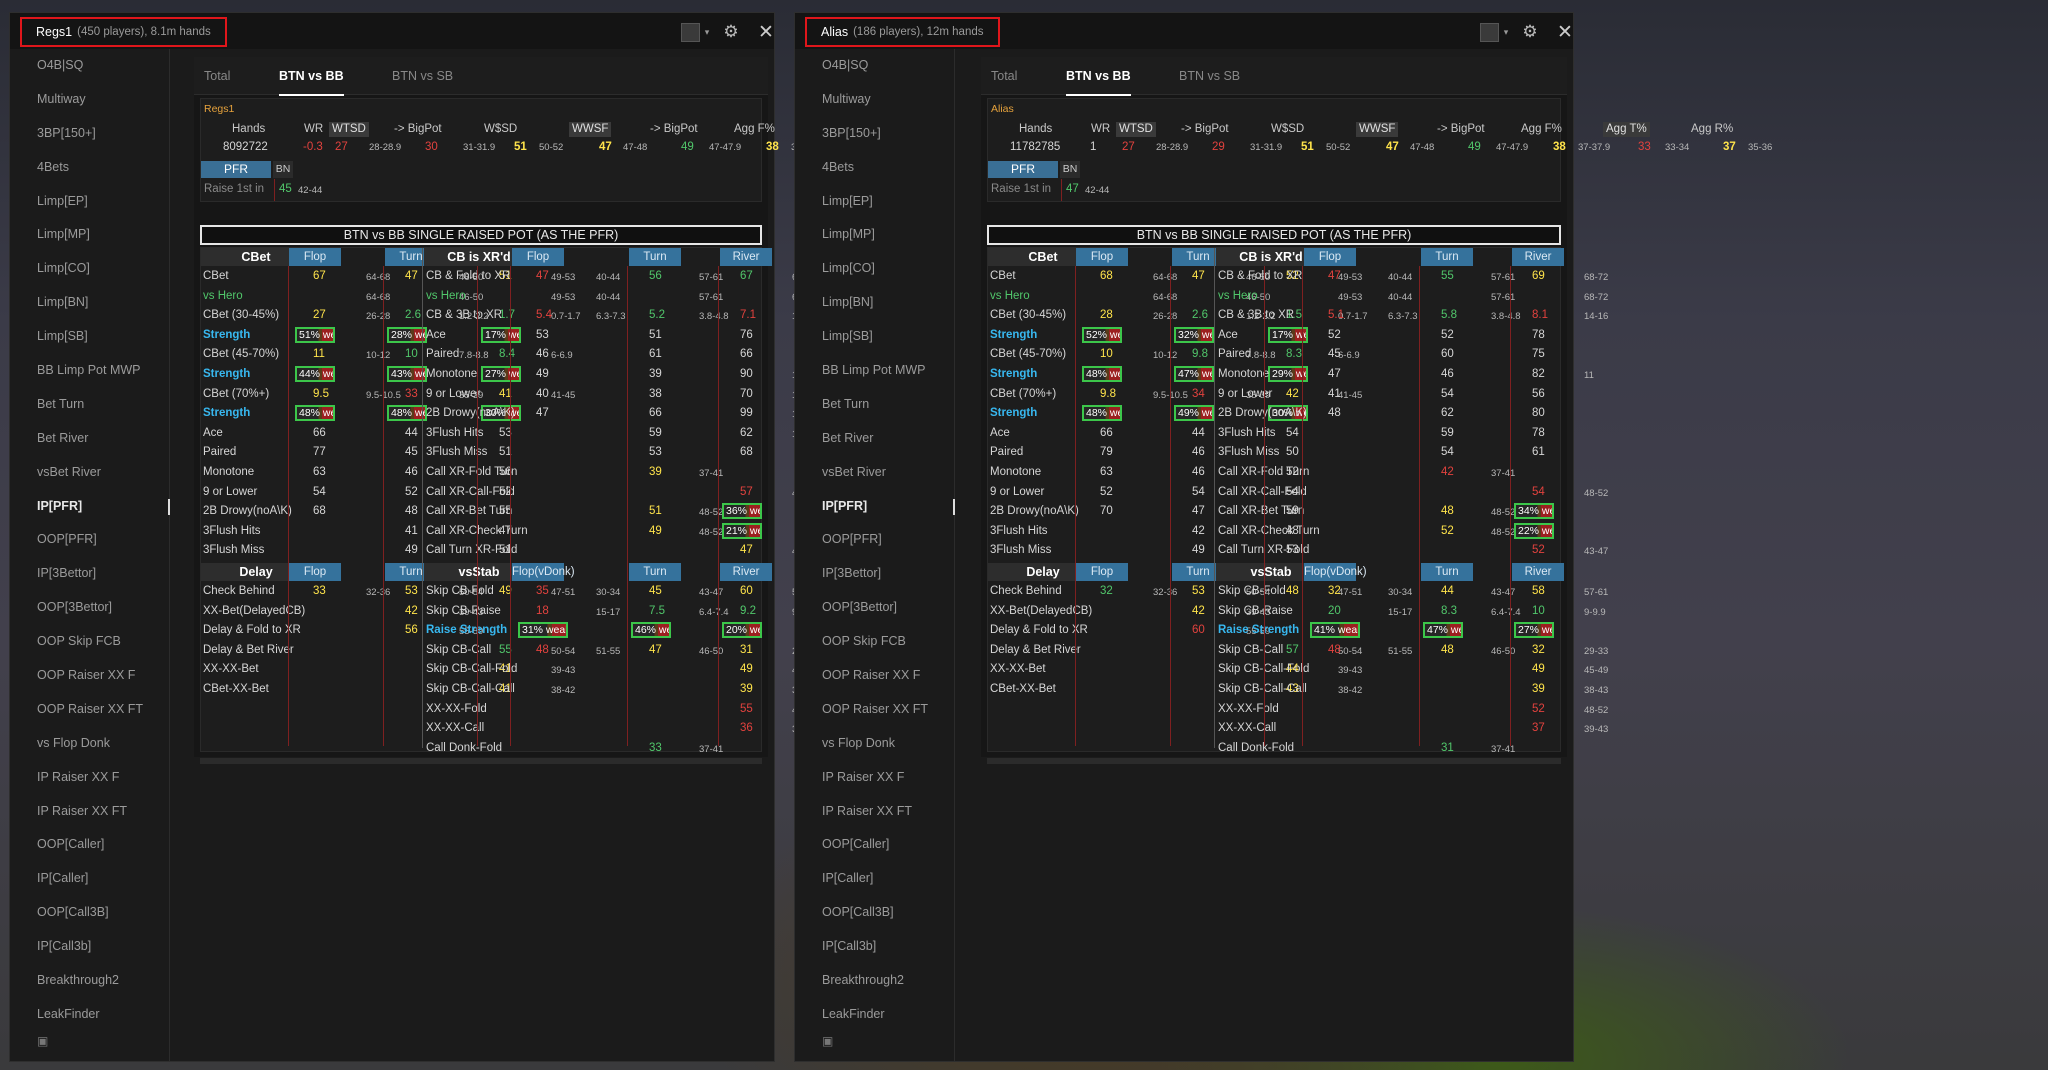 The width and height of the screenshot is (2048, 1070). Describe the element at coordinates (674, 129) in the screenshot. I see `header-bigpot: -> BigPot` at that location.